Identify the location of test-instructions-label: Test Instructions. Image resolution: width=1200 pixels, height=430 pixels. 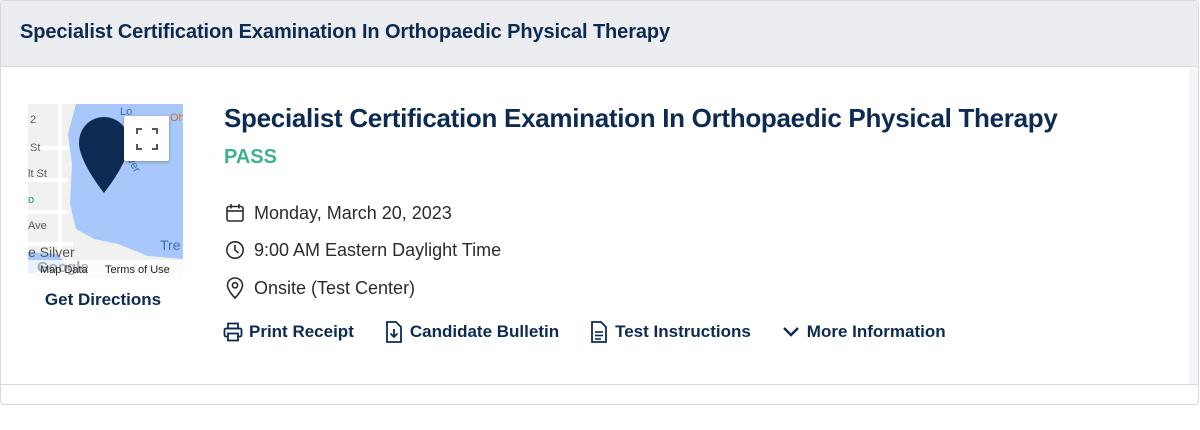
(683, 331).